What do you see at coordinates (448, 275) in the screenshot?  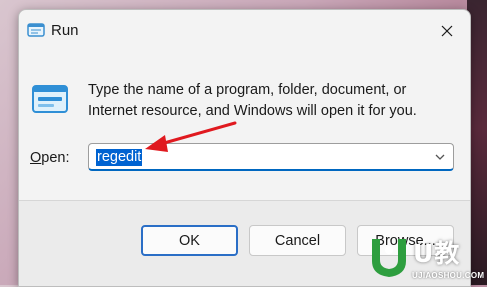 I see `watermark-url: UJIAOSHOU.COM` at bounding box center [448, 275].